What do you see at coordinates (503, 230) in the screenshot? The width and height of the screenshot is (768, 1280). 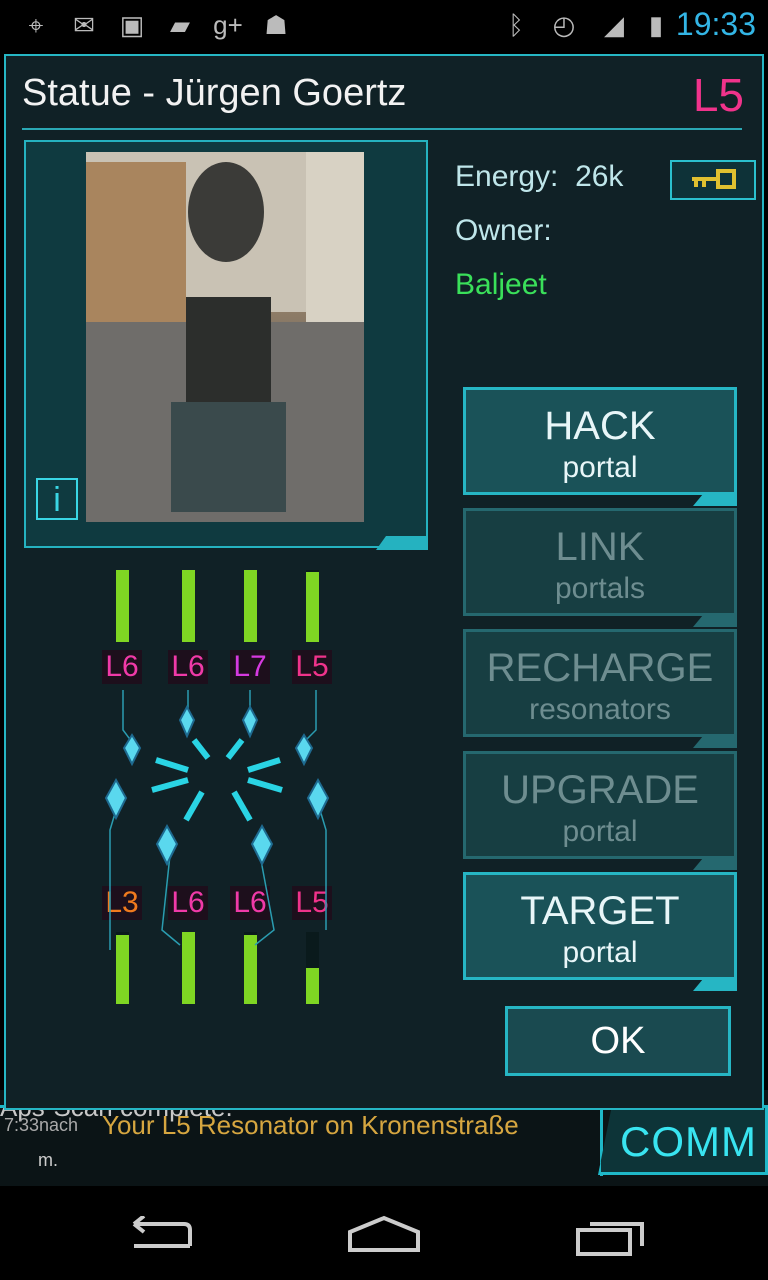 I see `owner-label: Owner:` at bounding box center [503, 230].